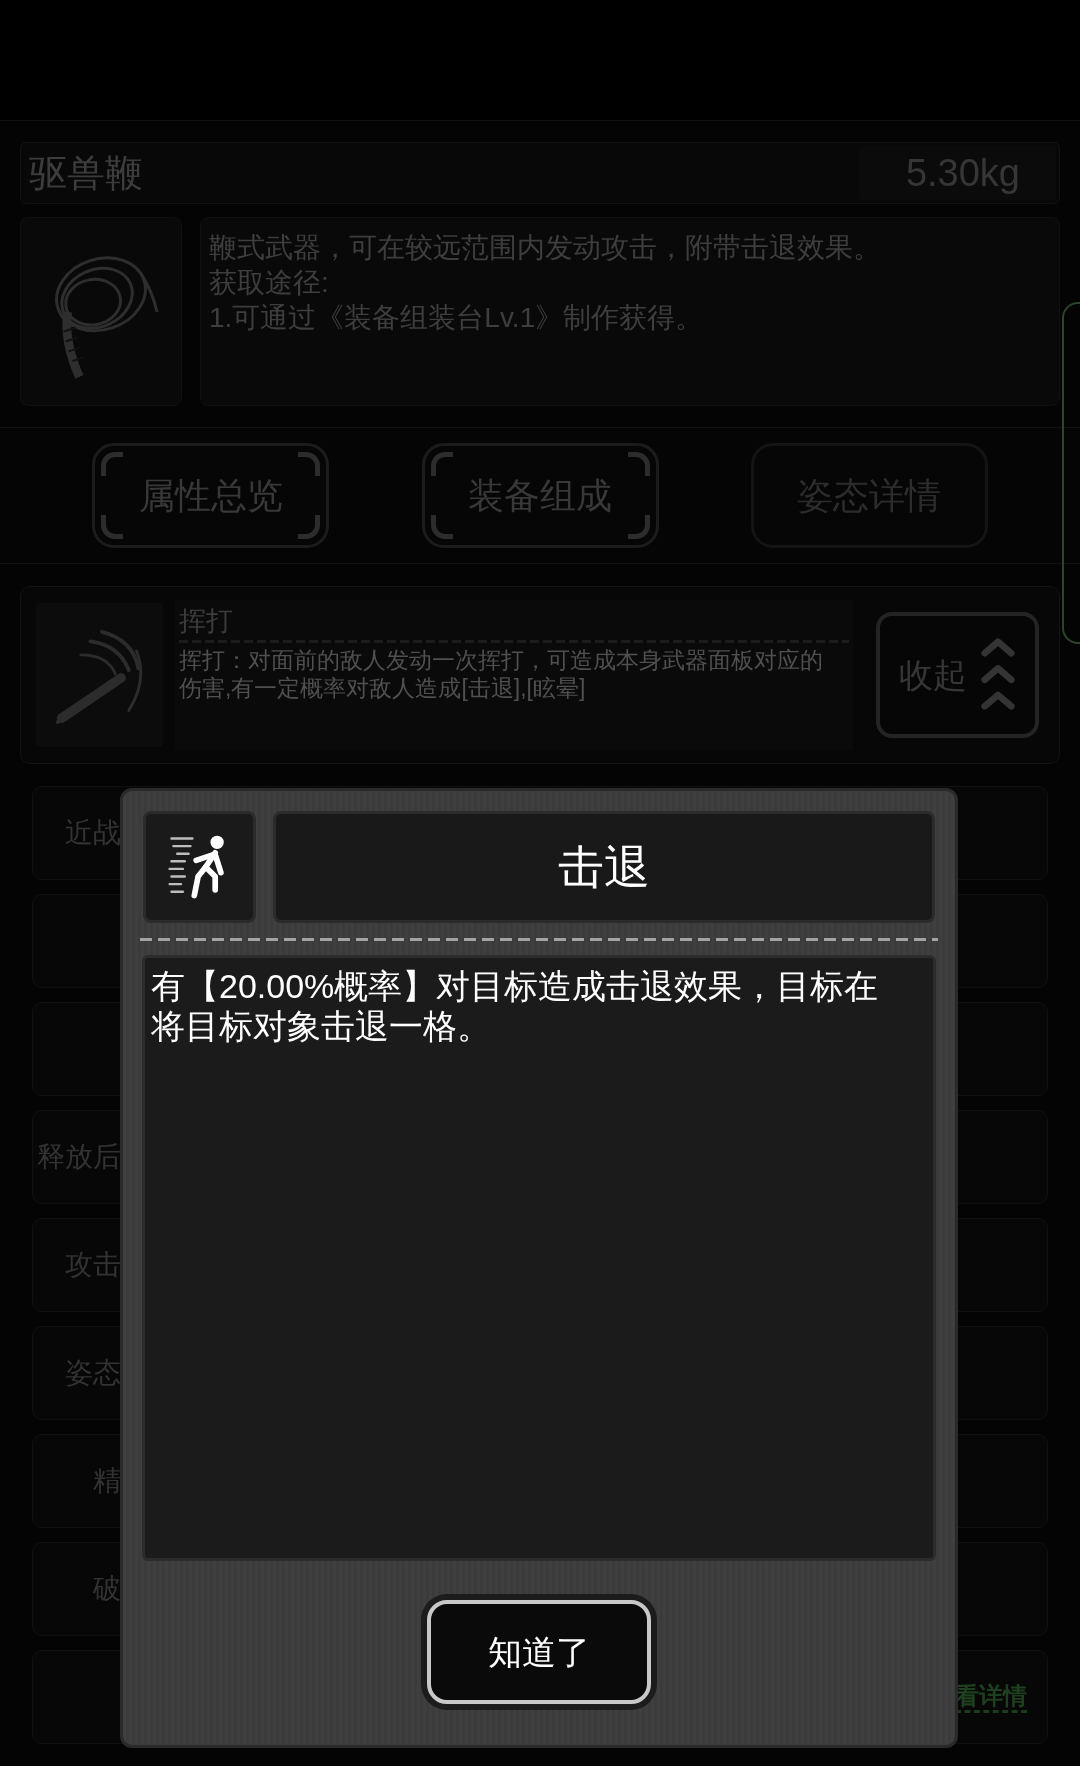 The height and width of the screenshot is (1766, 1080). I want to click on skill-description: 挥打：对面前的敌人发动一次挥打，可造成本身武器面板对应的伤害,有一定概率对敌人造成[击退],[眩晕], so click(501, 674).